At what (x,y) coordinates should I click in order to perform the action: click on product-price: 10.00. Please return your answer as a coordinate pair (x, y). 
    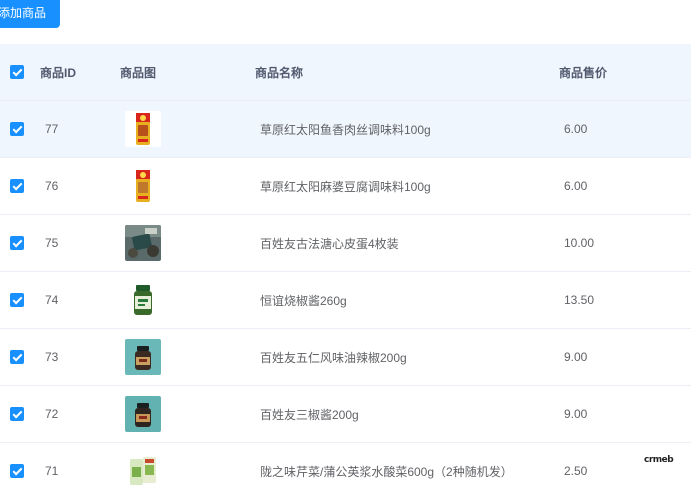
    Looking at the image, I should click on (579, 243).